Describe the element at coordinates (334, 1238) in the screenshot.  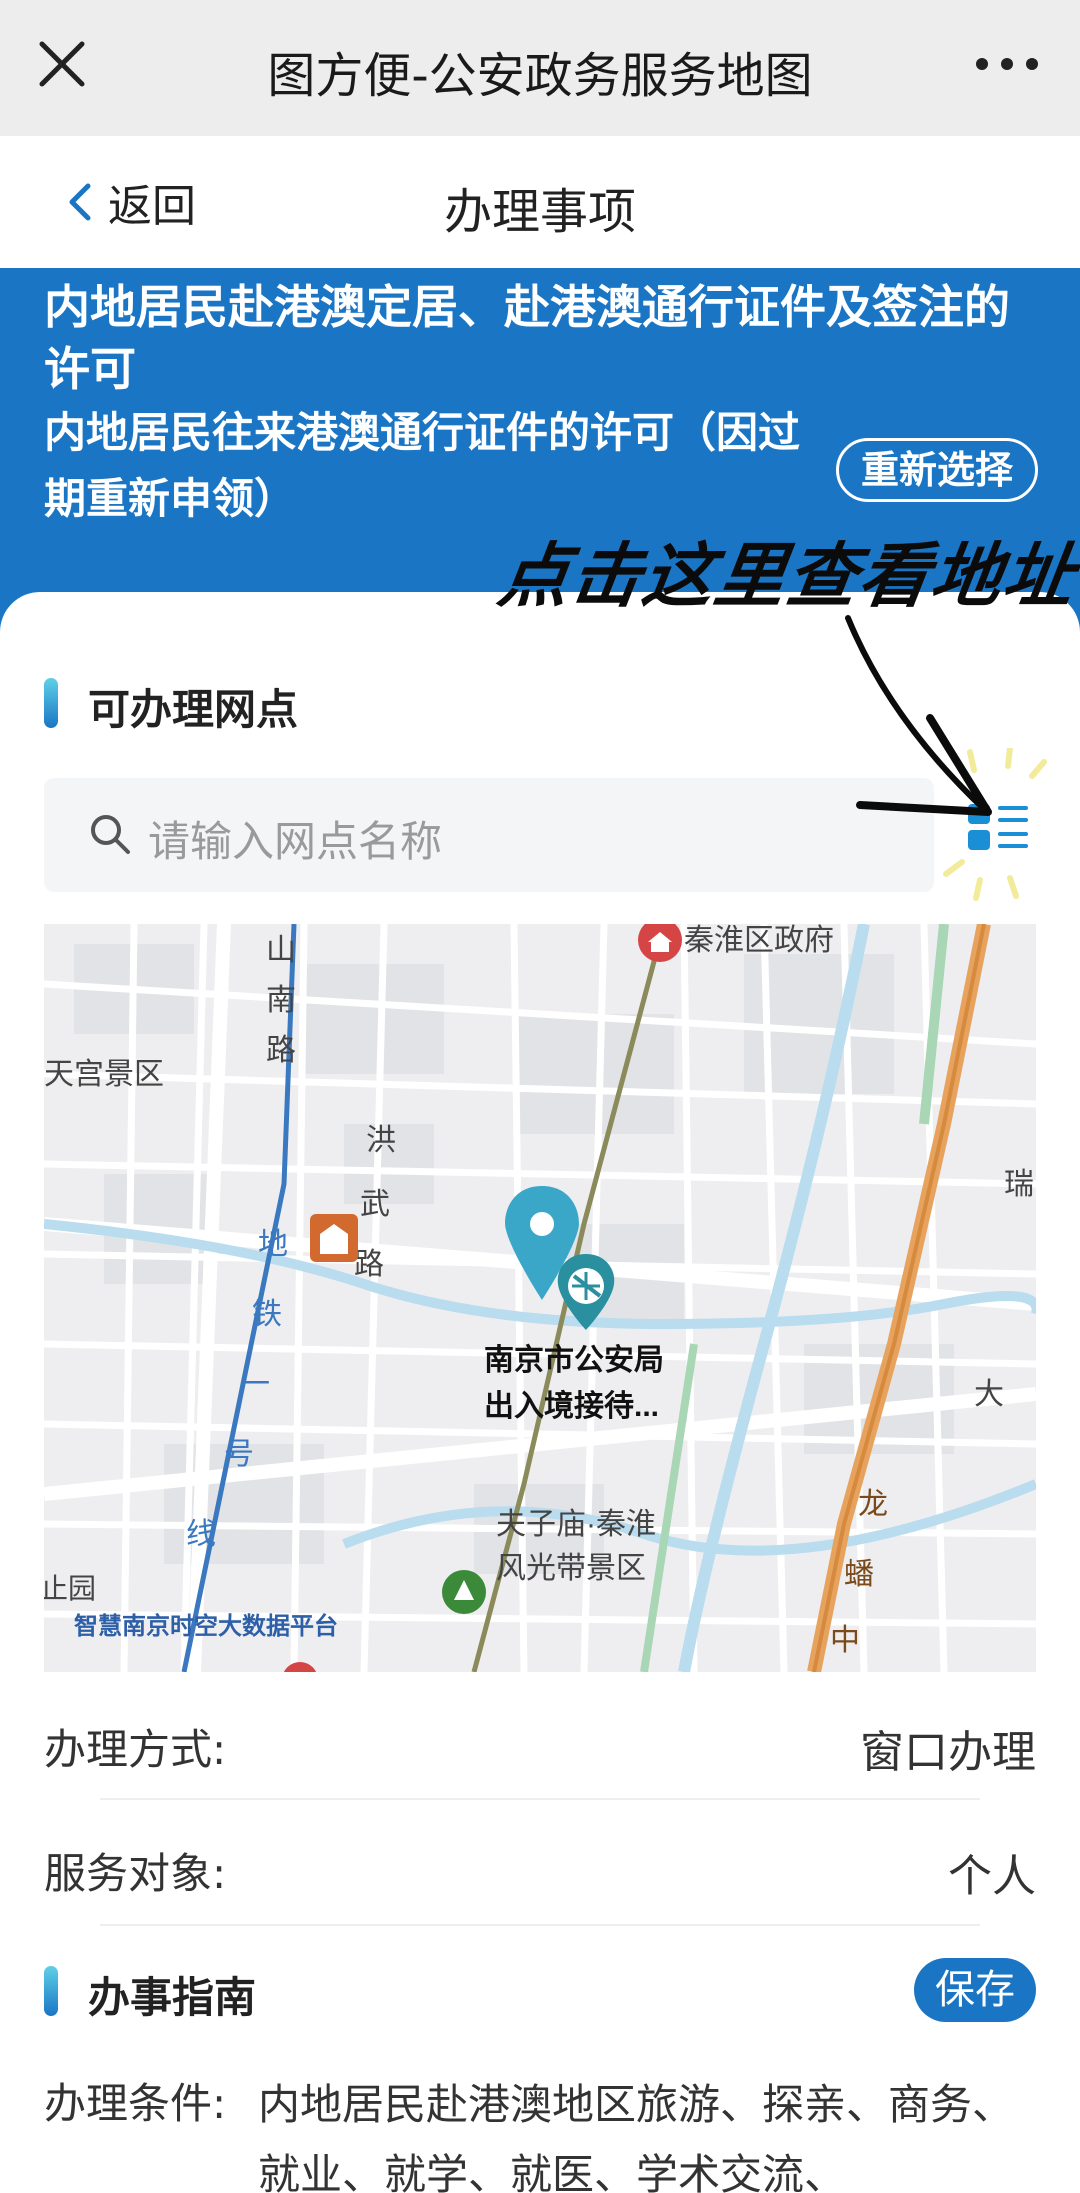
I see `building-icon` at that location.